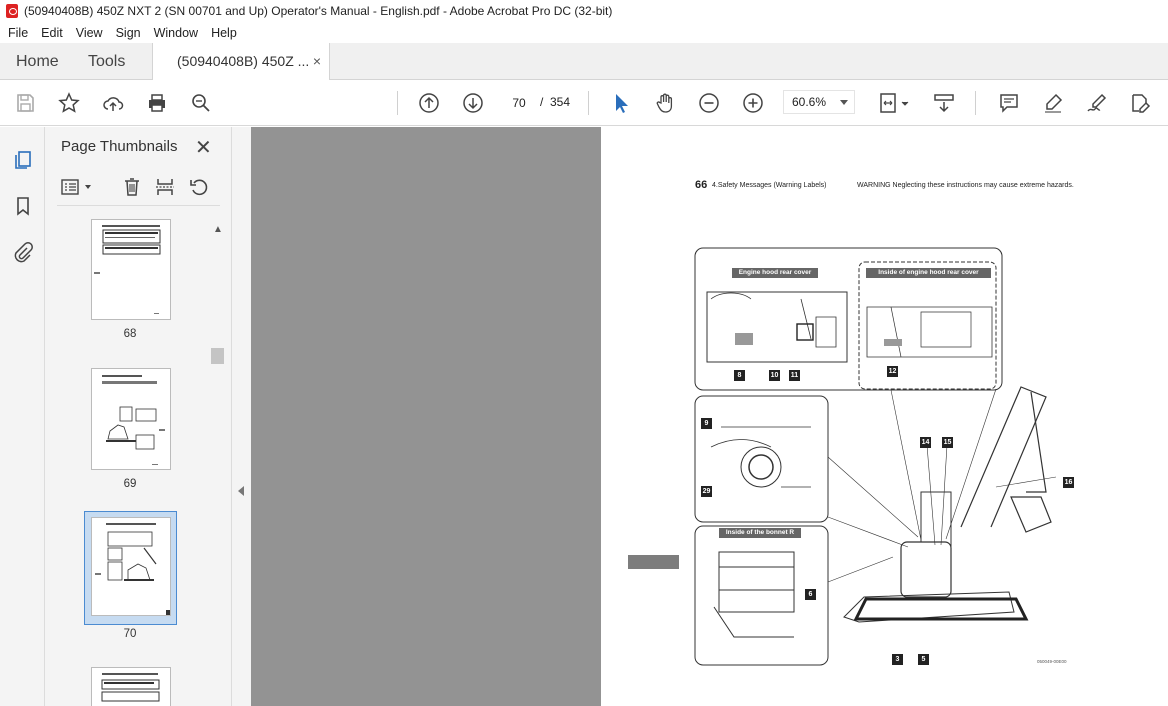 This screenshot has width=1168, height=706. Describe the element at coordinates (519, 102) in the screenshot. I see `page-number-input: 70` at that location.